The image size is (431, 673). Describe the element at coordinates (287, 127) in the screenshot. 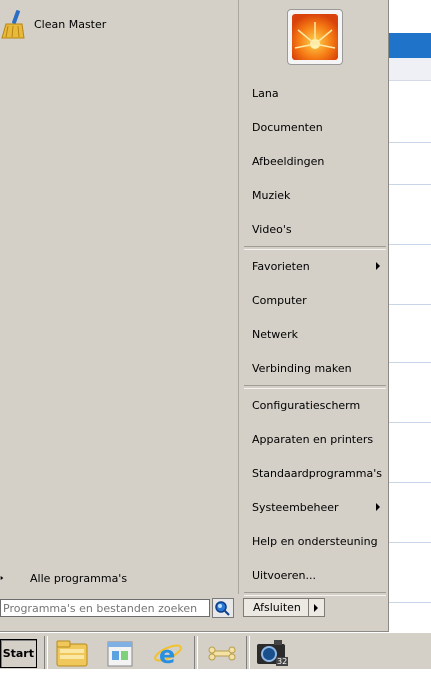

I see `menu-item-label: Documenten` at that location.